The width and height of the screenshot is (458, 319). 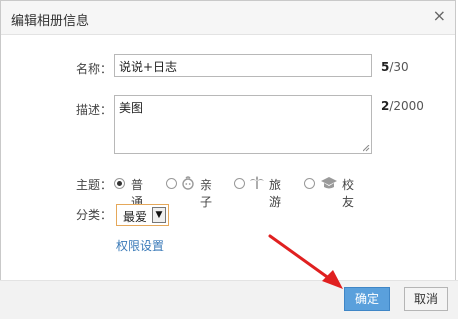 I want to click on annotation-arrow-icon, so click(x=305, y=261).